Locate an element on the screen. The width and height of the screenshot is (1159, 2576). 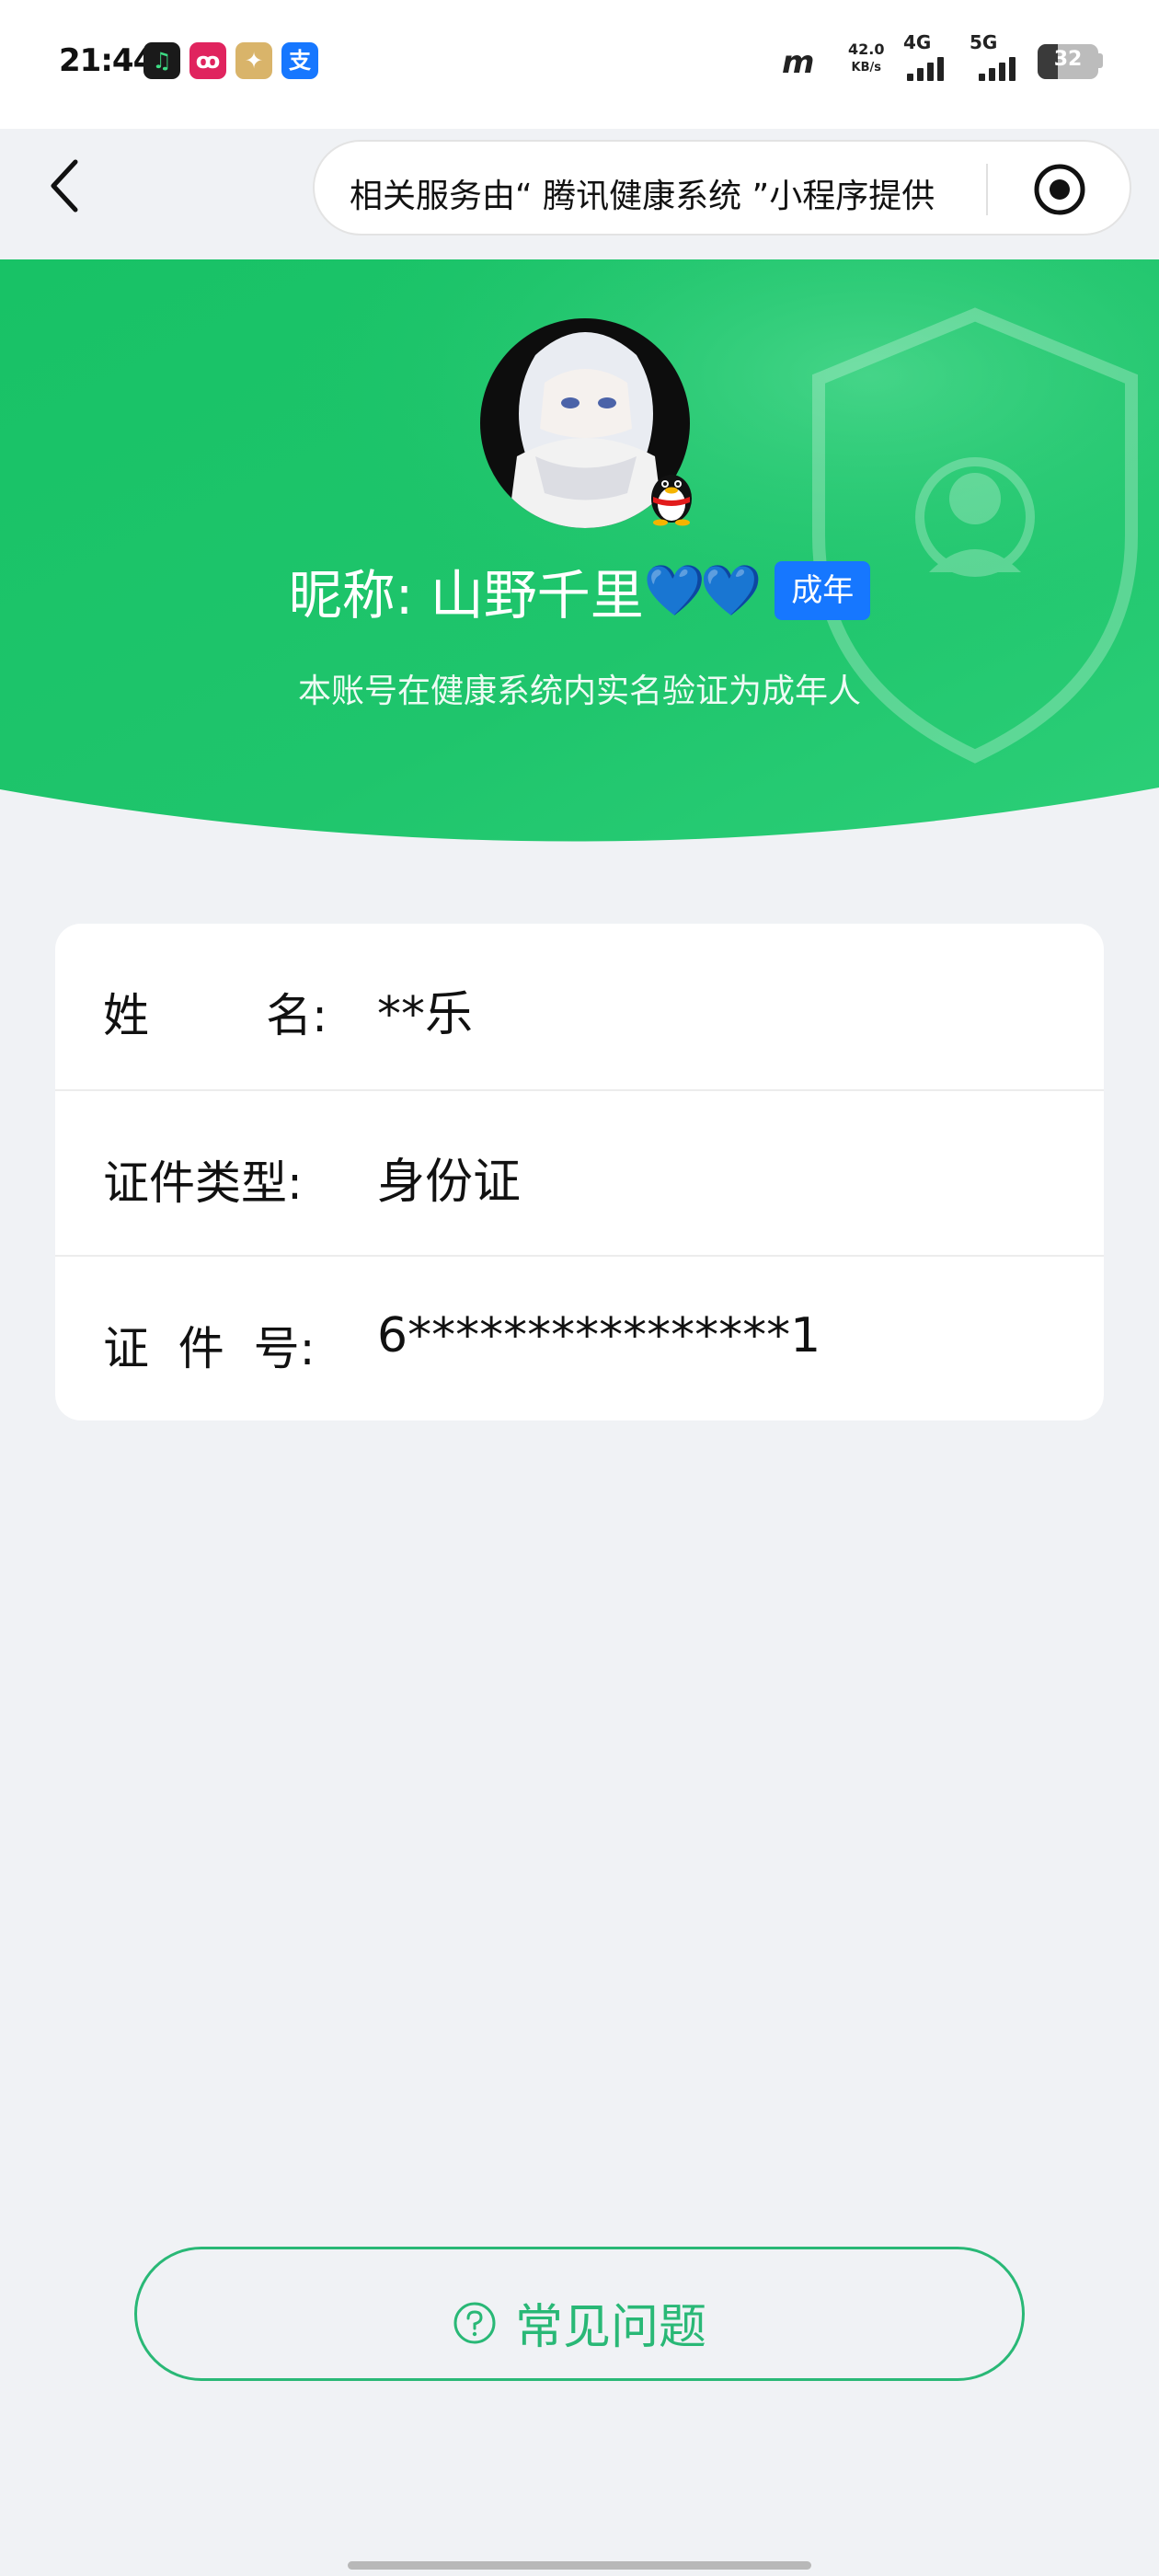
alipay-app-icon: 支 is located at coordinates (299, 60).